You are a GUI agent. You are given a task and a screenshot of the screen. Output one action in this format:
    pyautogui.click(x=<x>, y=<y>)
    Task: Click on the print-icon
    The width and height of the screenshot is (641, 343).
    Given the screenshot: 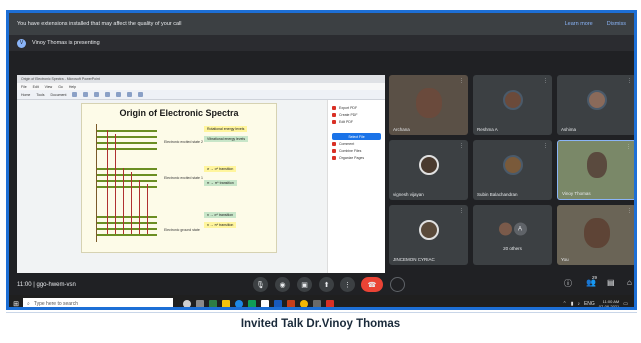 What is the action you would take?
    pyautogui.click(x=97, y=94)
    